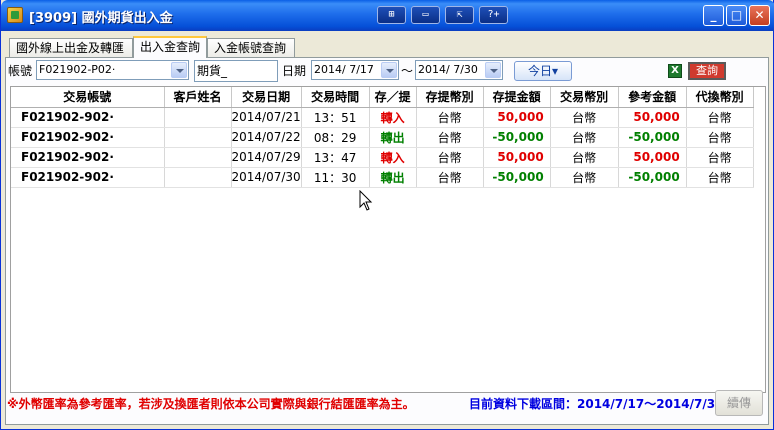 The width and height of the screenshot is (774, 430). I want to click on window-icon: ▭, so click(425, 15).